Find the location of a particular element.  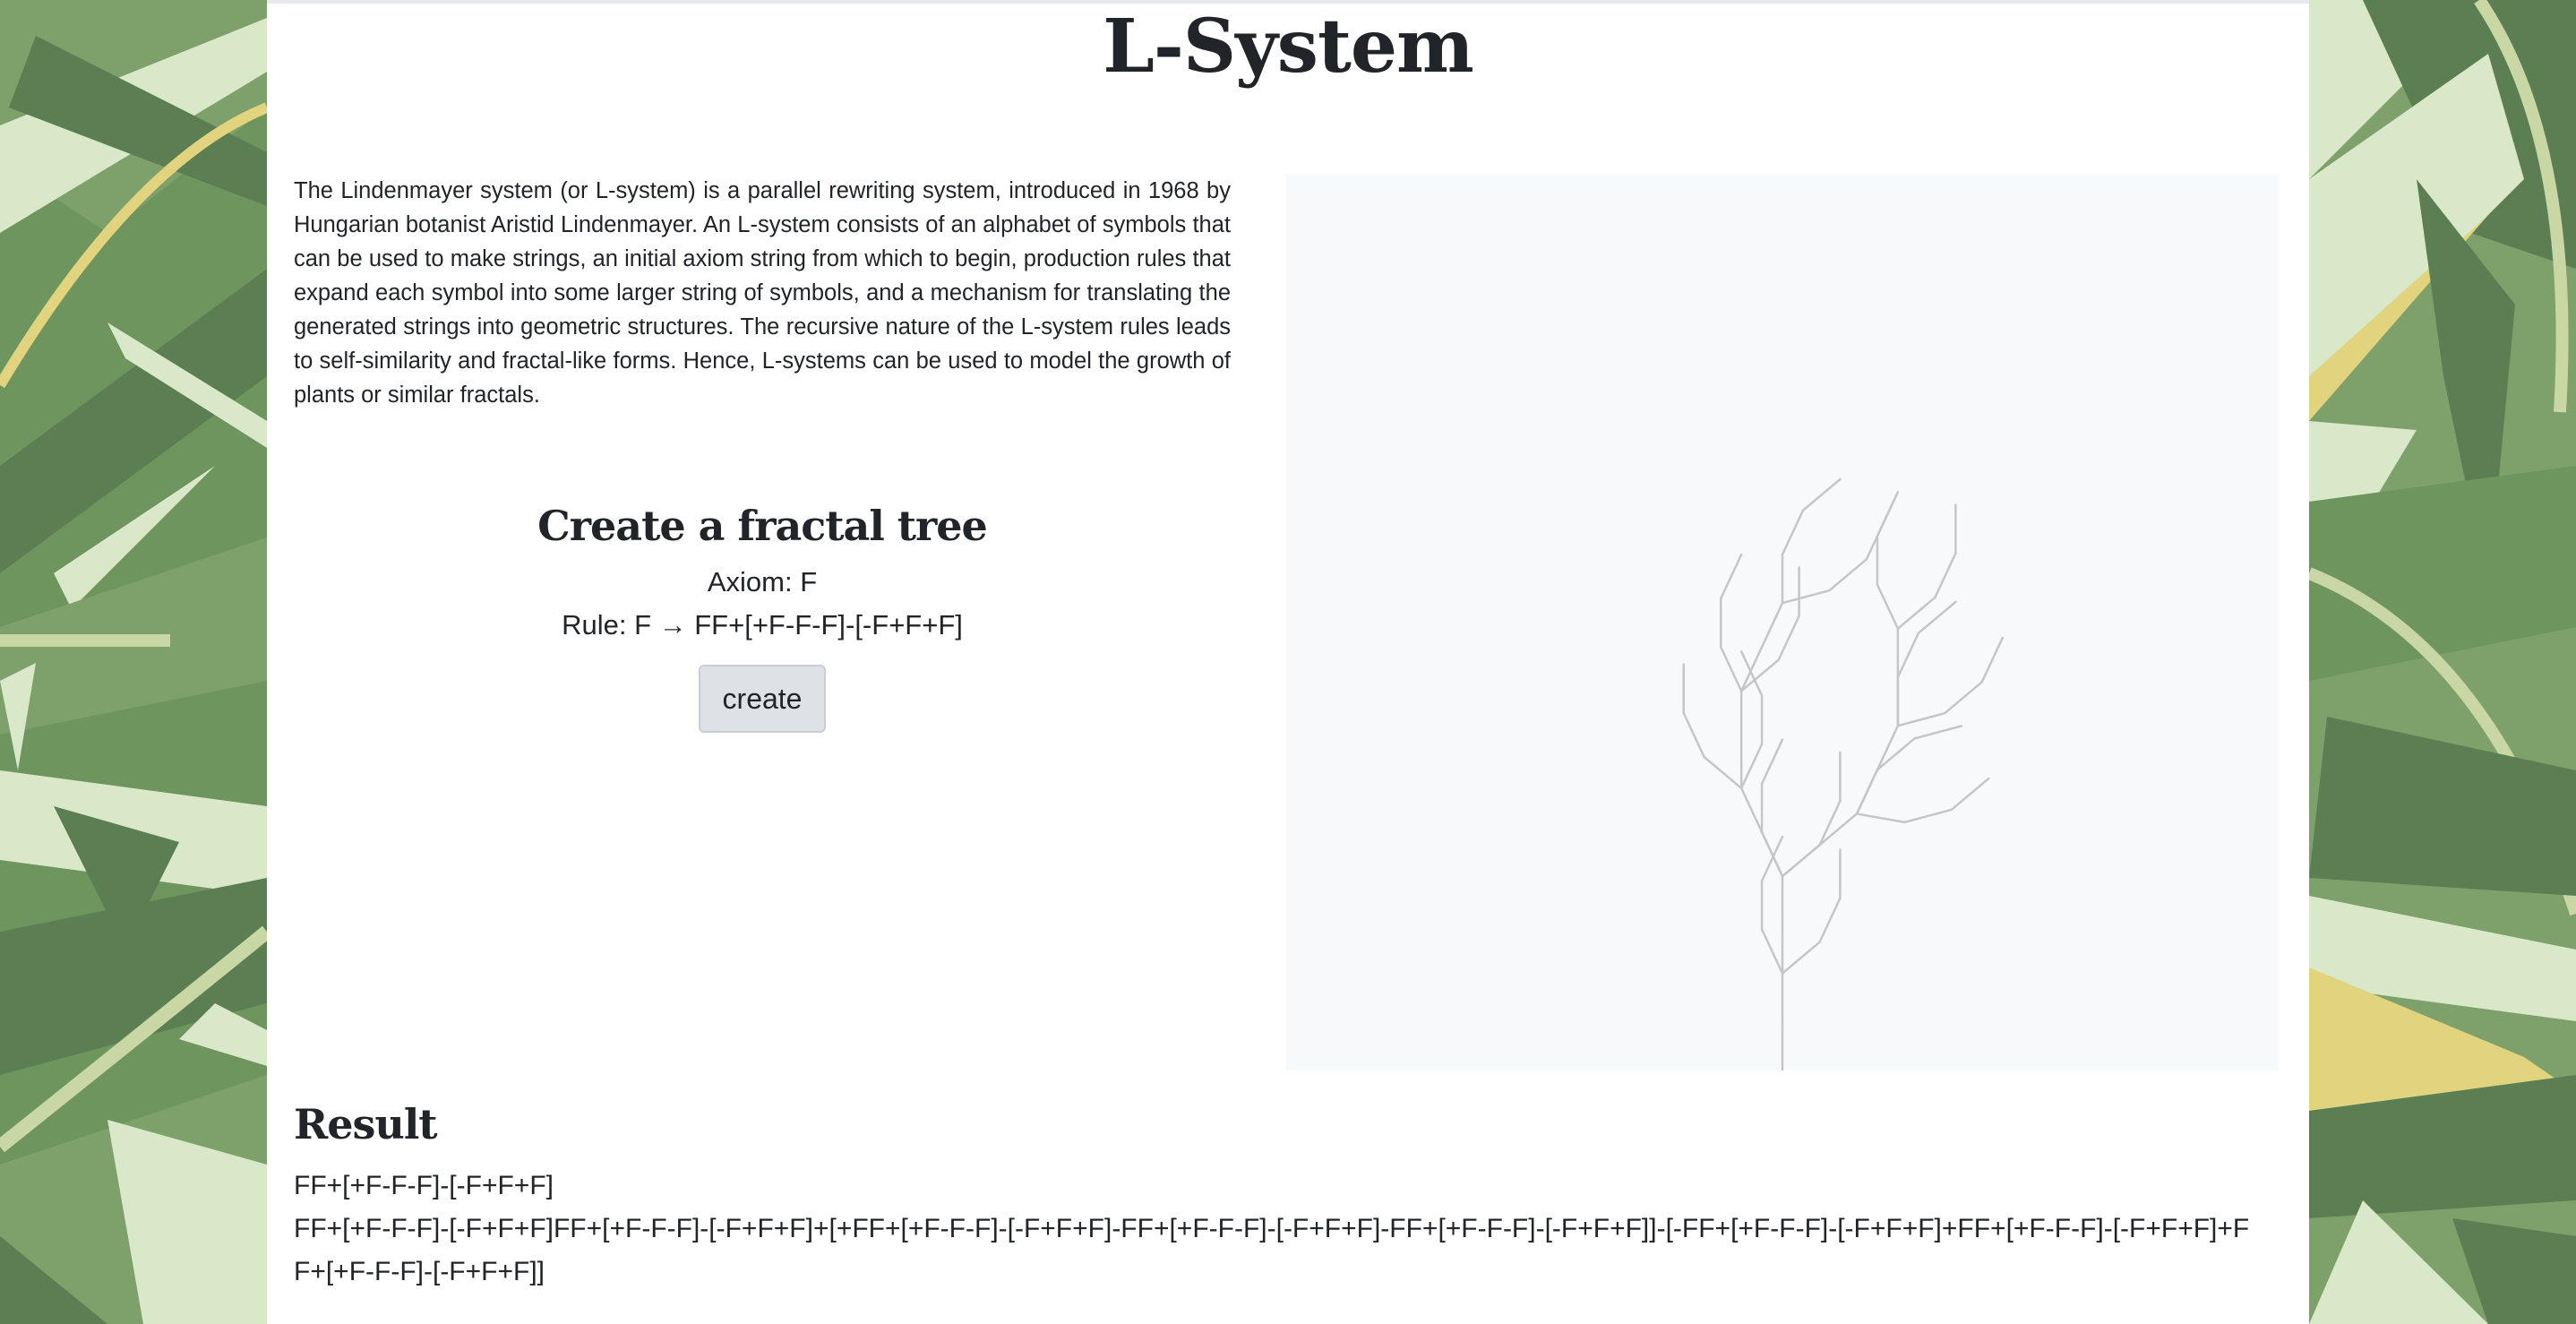

create-button: create is located at coordinates (762, 699).